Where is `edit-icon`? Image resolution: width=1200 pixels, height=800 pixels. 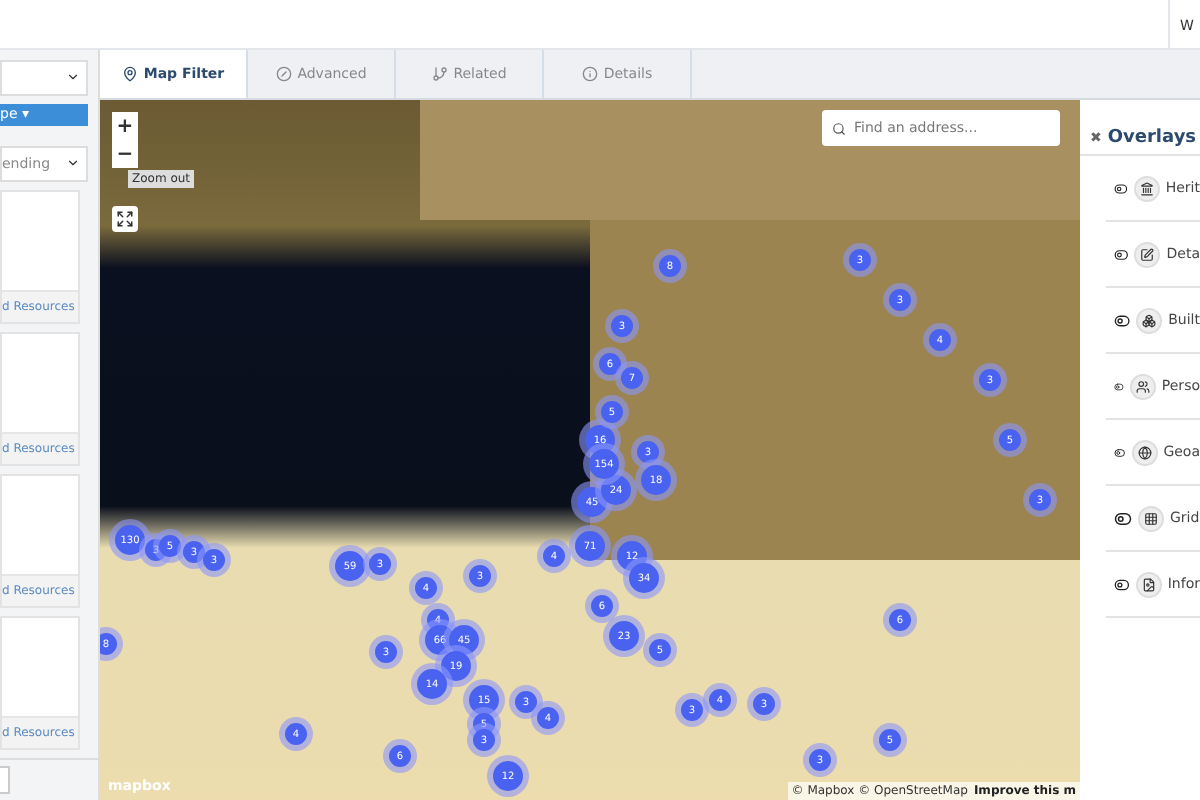 edit-icon is located at coordinates (1147, 254).